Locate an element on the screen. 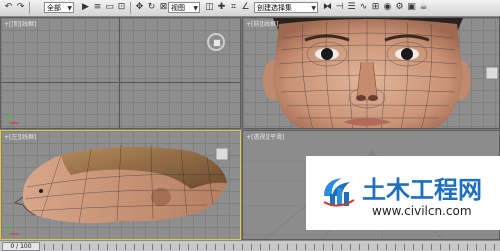 The image size is (500, 251). reference-coord-value: 视图 is located at coordinates (178, 8).